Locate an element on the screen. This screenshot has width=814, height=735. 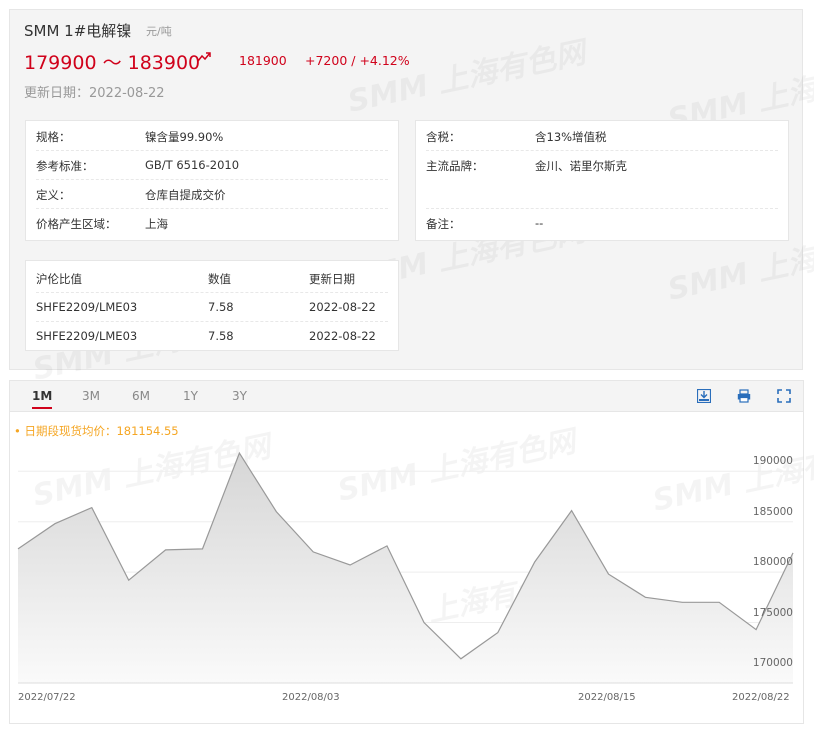
y-tick-label: 170000 is located at coordinates (772, 662).